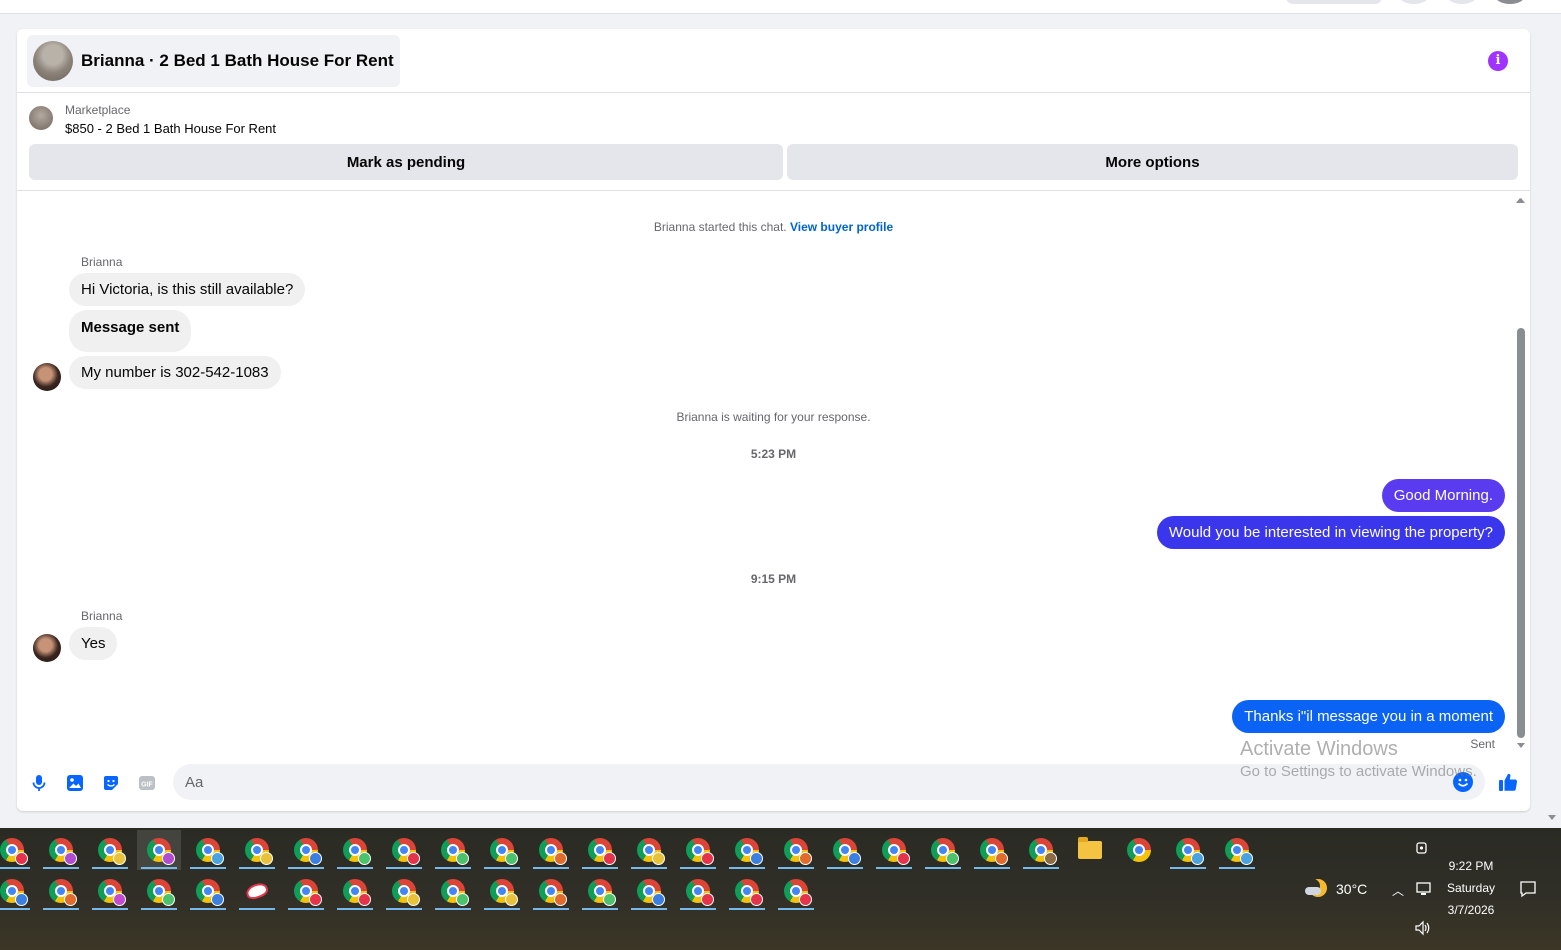  I want to click on incoming-message: Hi Victoria, is this still available?, so click(187, 289).